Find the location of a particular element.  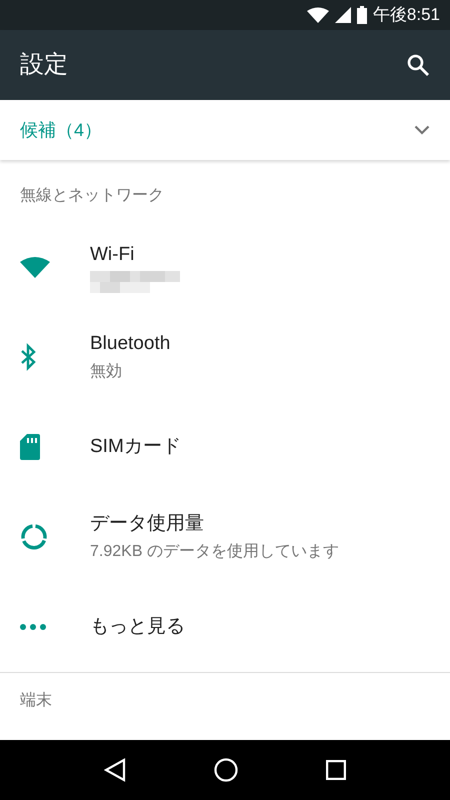

toolbar-title: 設定 is located at coordinates (44, 65).